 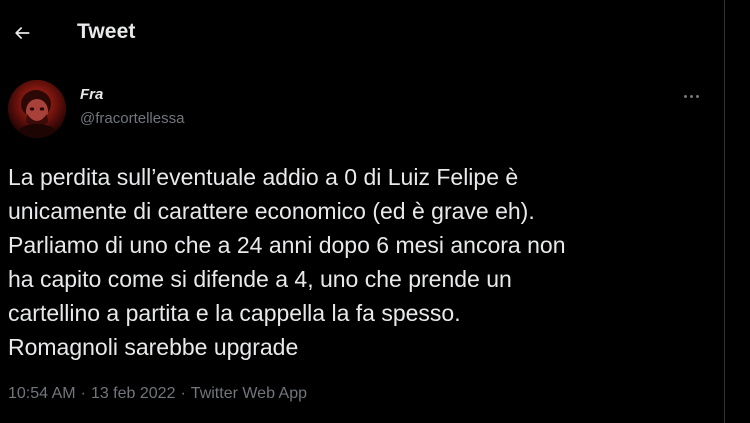 I want to click on tweet-timestamp-time: 10:54 AM, so click(x=42, y=393).